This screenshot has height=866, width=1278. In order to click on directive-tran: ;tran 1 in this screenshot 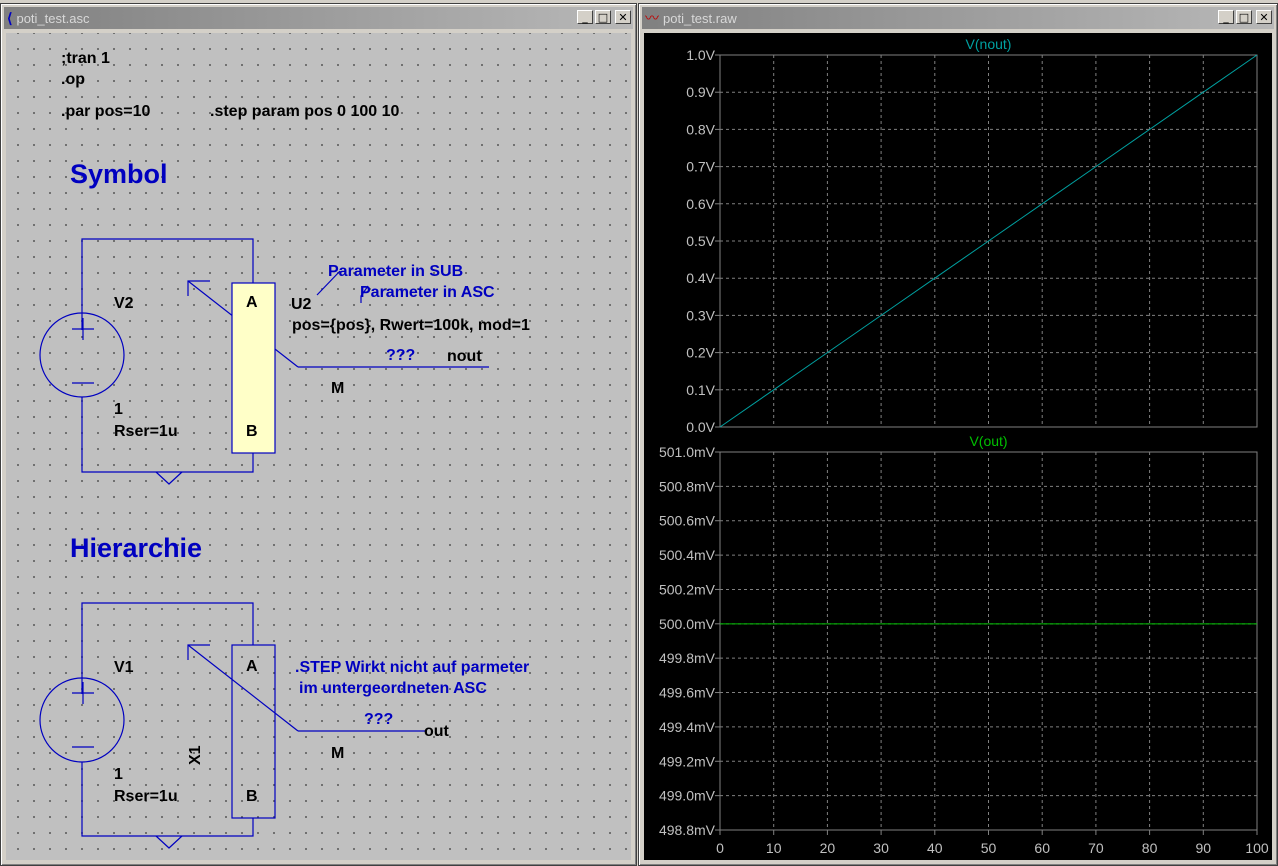, I will do `click(85, 59)`.